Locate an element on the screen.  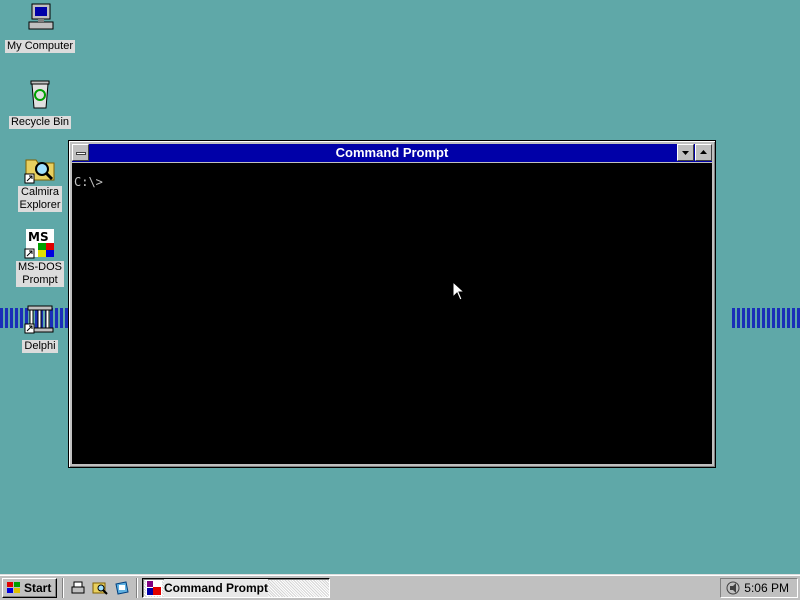
desktop-icon-label: Calmira Explorer is located at coordinates (40, 199).